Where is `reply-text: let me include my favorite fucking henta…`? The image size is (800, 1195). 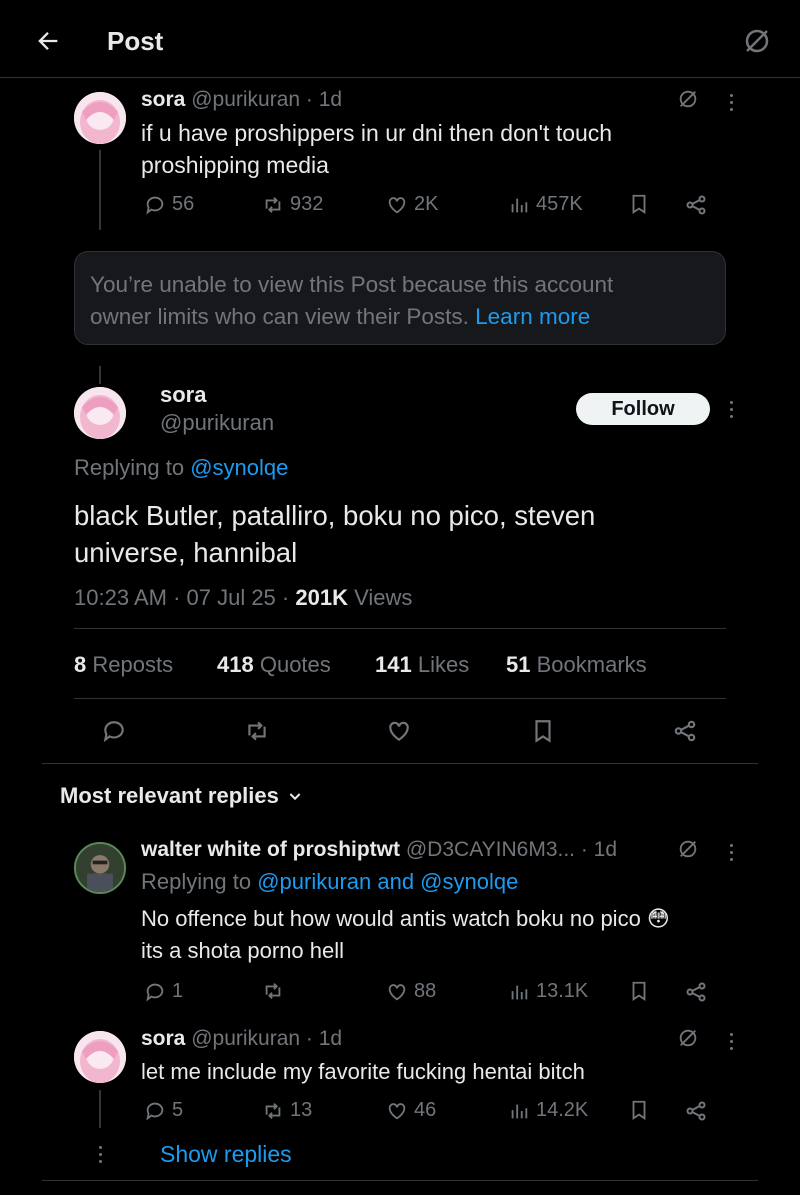 reply-text: let me include my favorite fucking henta… is located at coordinates (363, 1071).